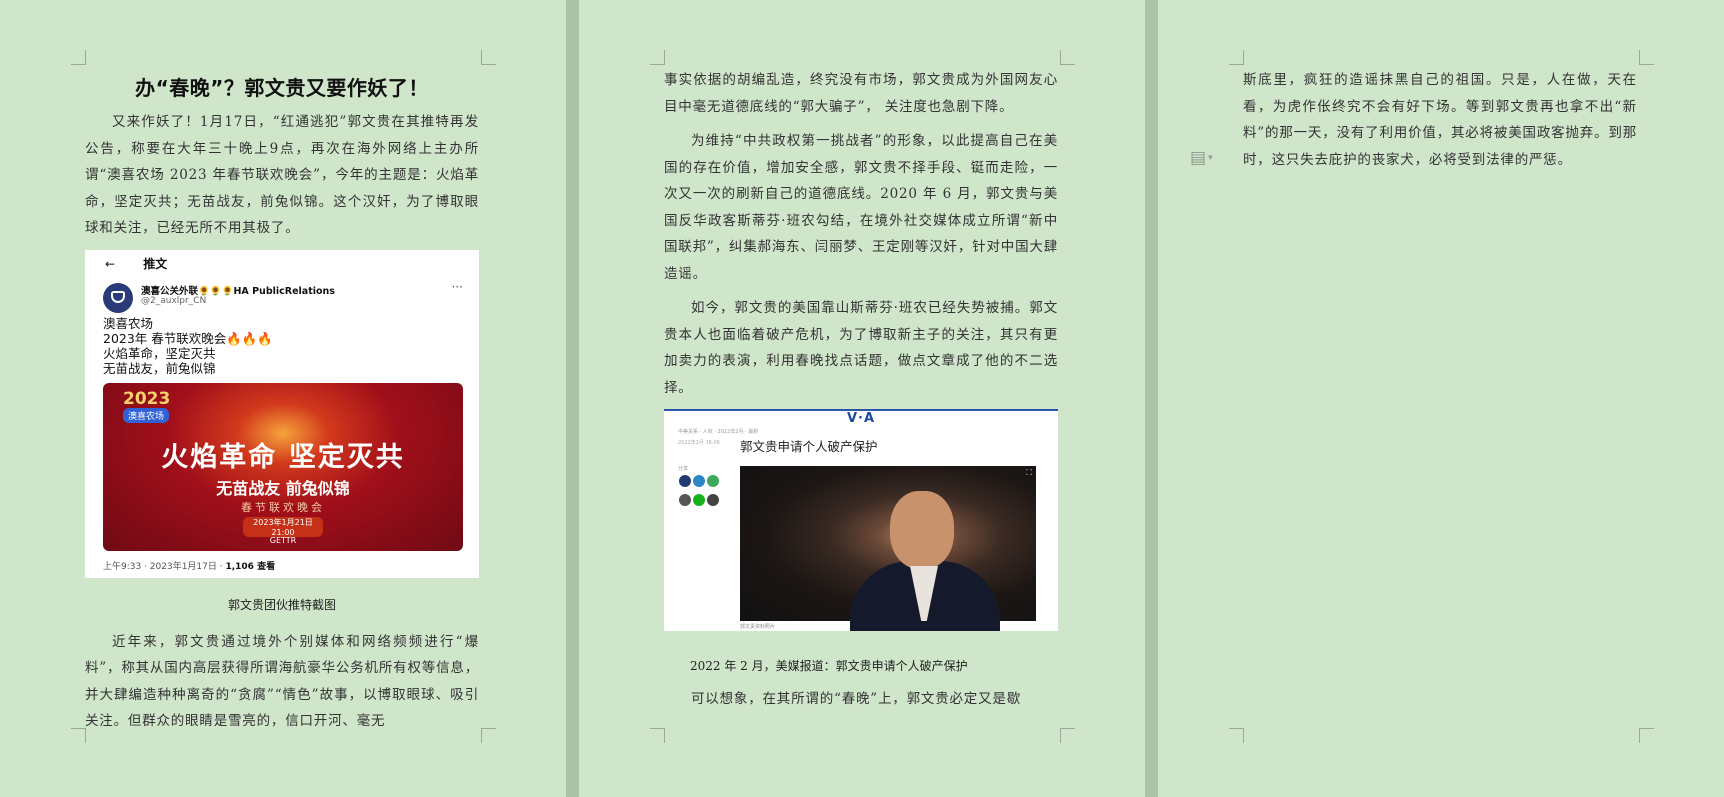  Describe the element at coordinates (146, 415) in the screenshot. I see `banner-tag: 澳喜农场` at that location.